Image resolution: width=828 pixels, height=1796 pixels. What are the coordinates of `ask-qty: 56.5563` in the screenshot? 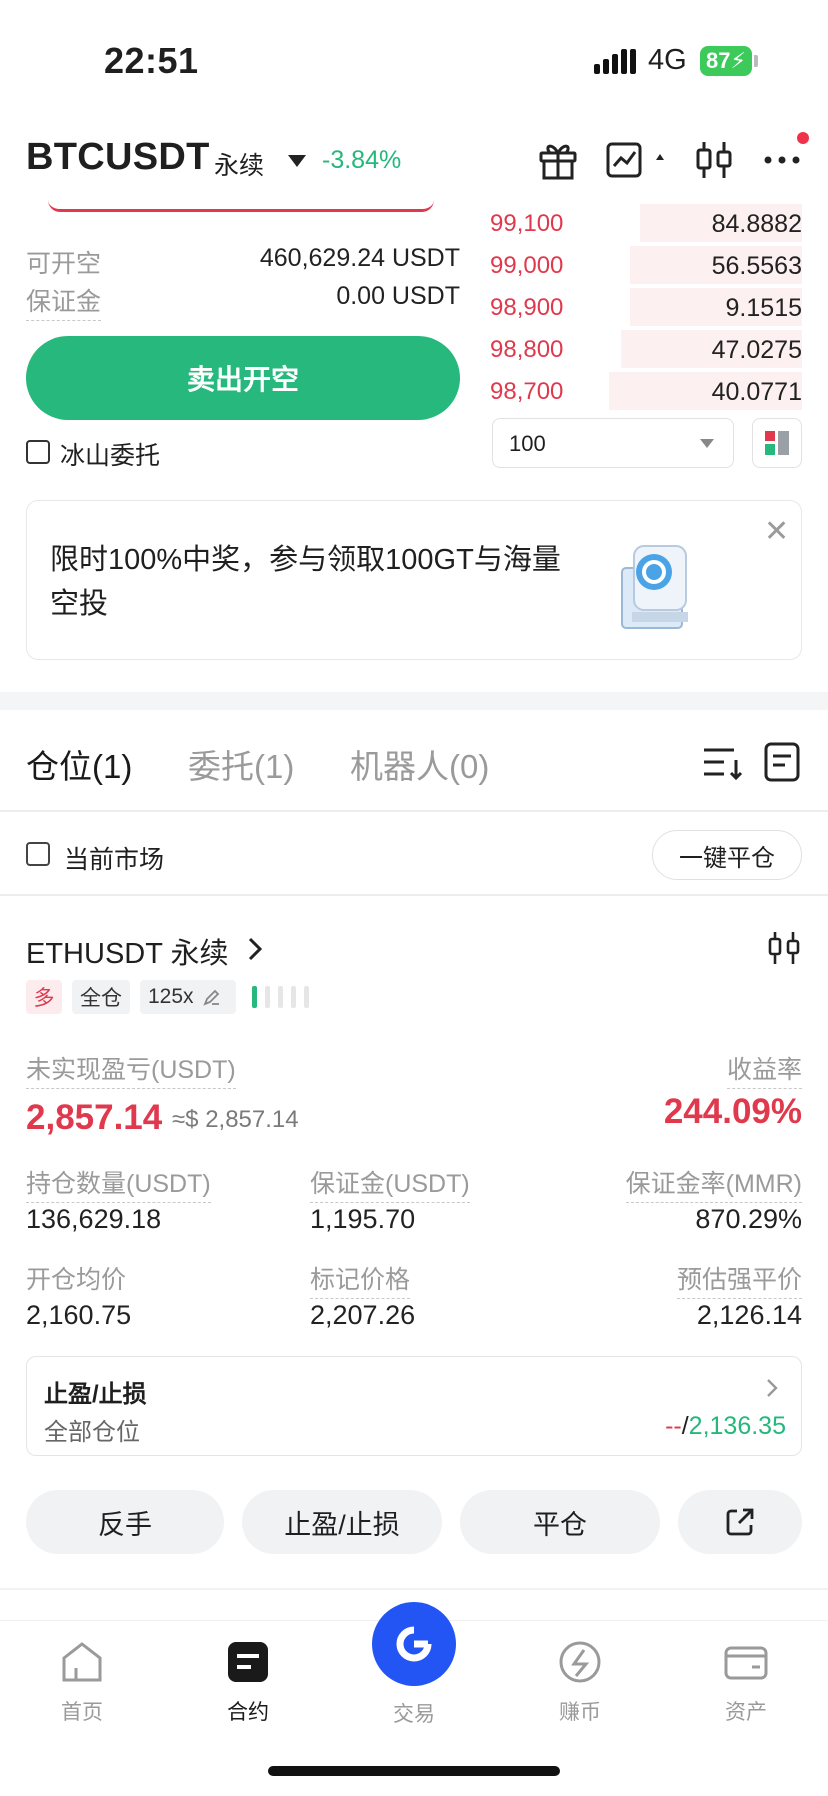 It's located at (756, 266).